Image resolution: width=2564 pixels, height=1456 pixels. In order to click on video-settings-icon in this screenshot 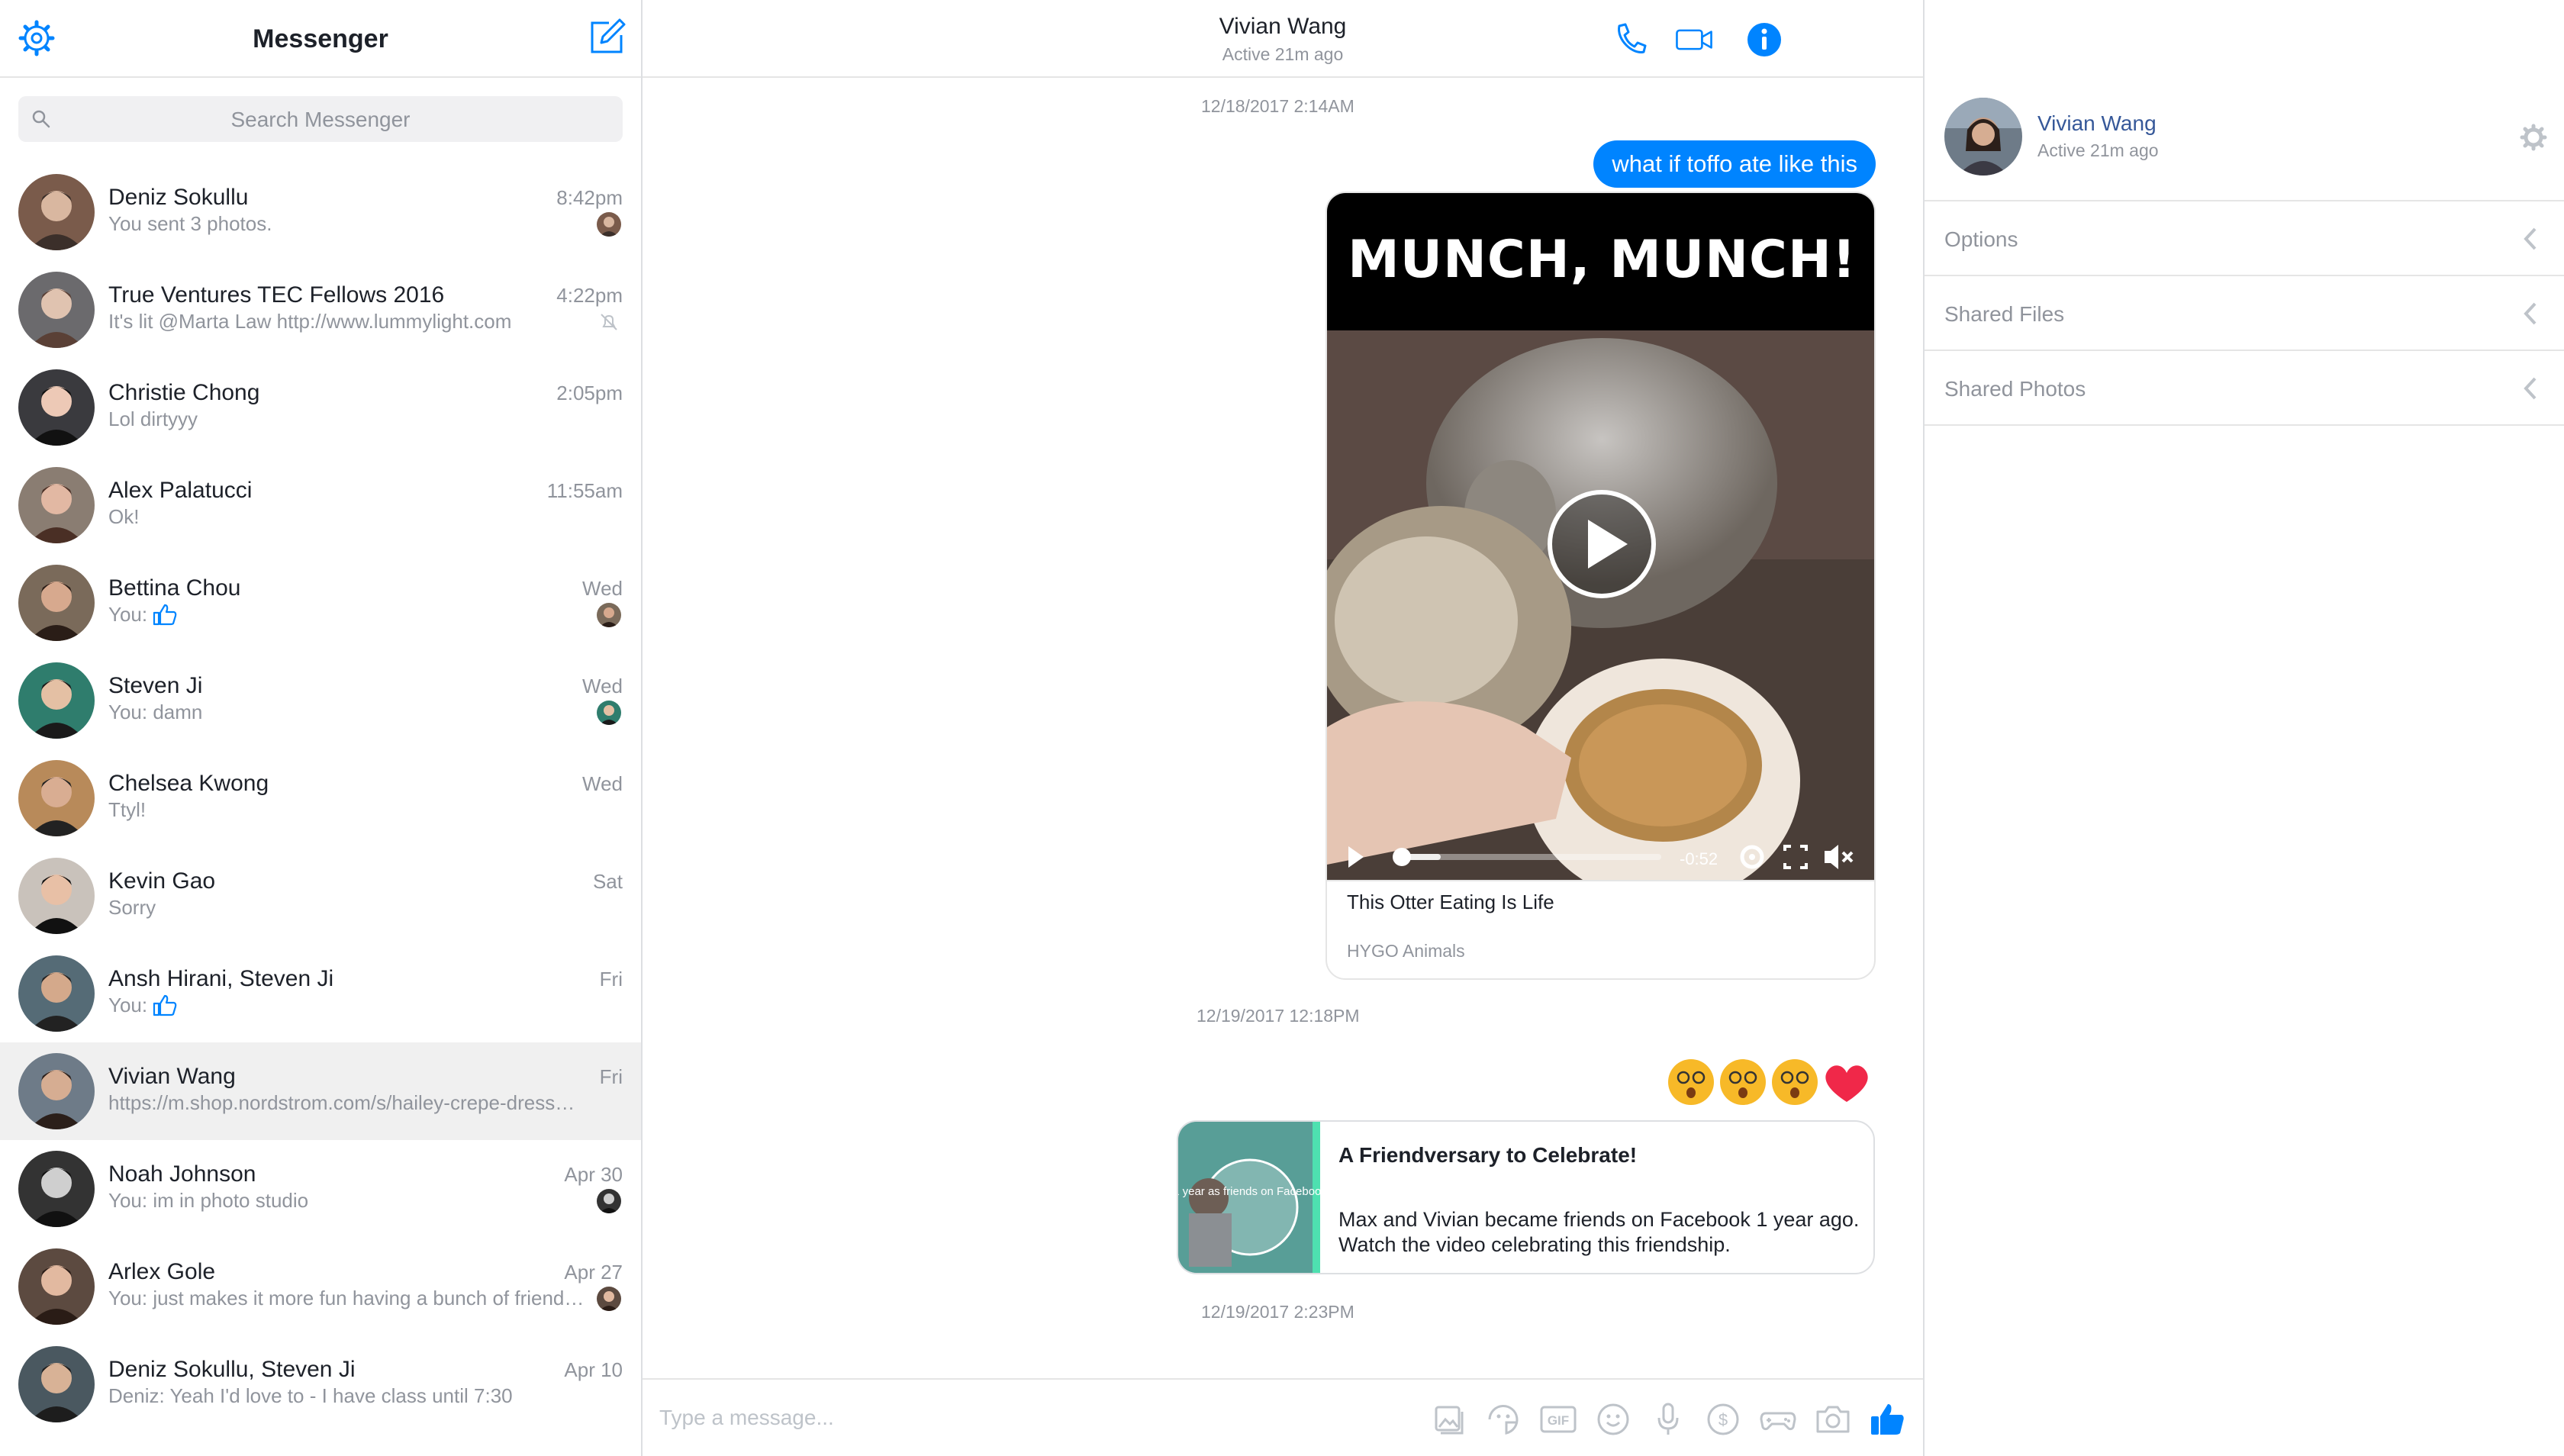, I will do `click(1752, 857)`.